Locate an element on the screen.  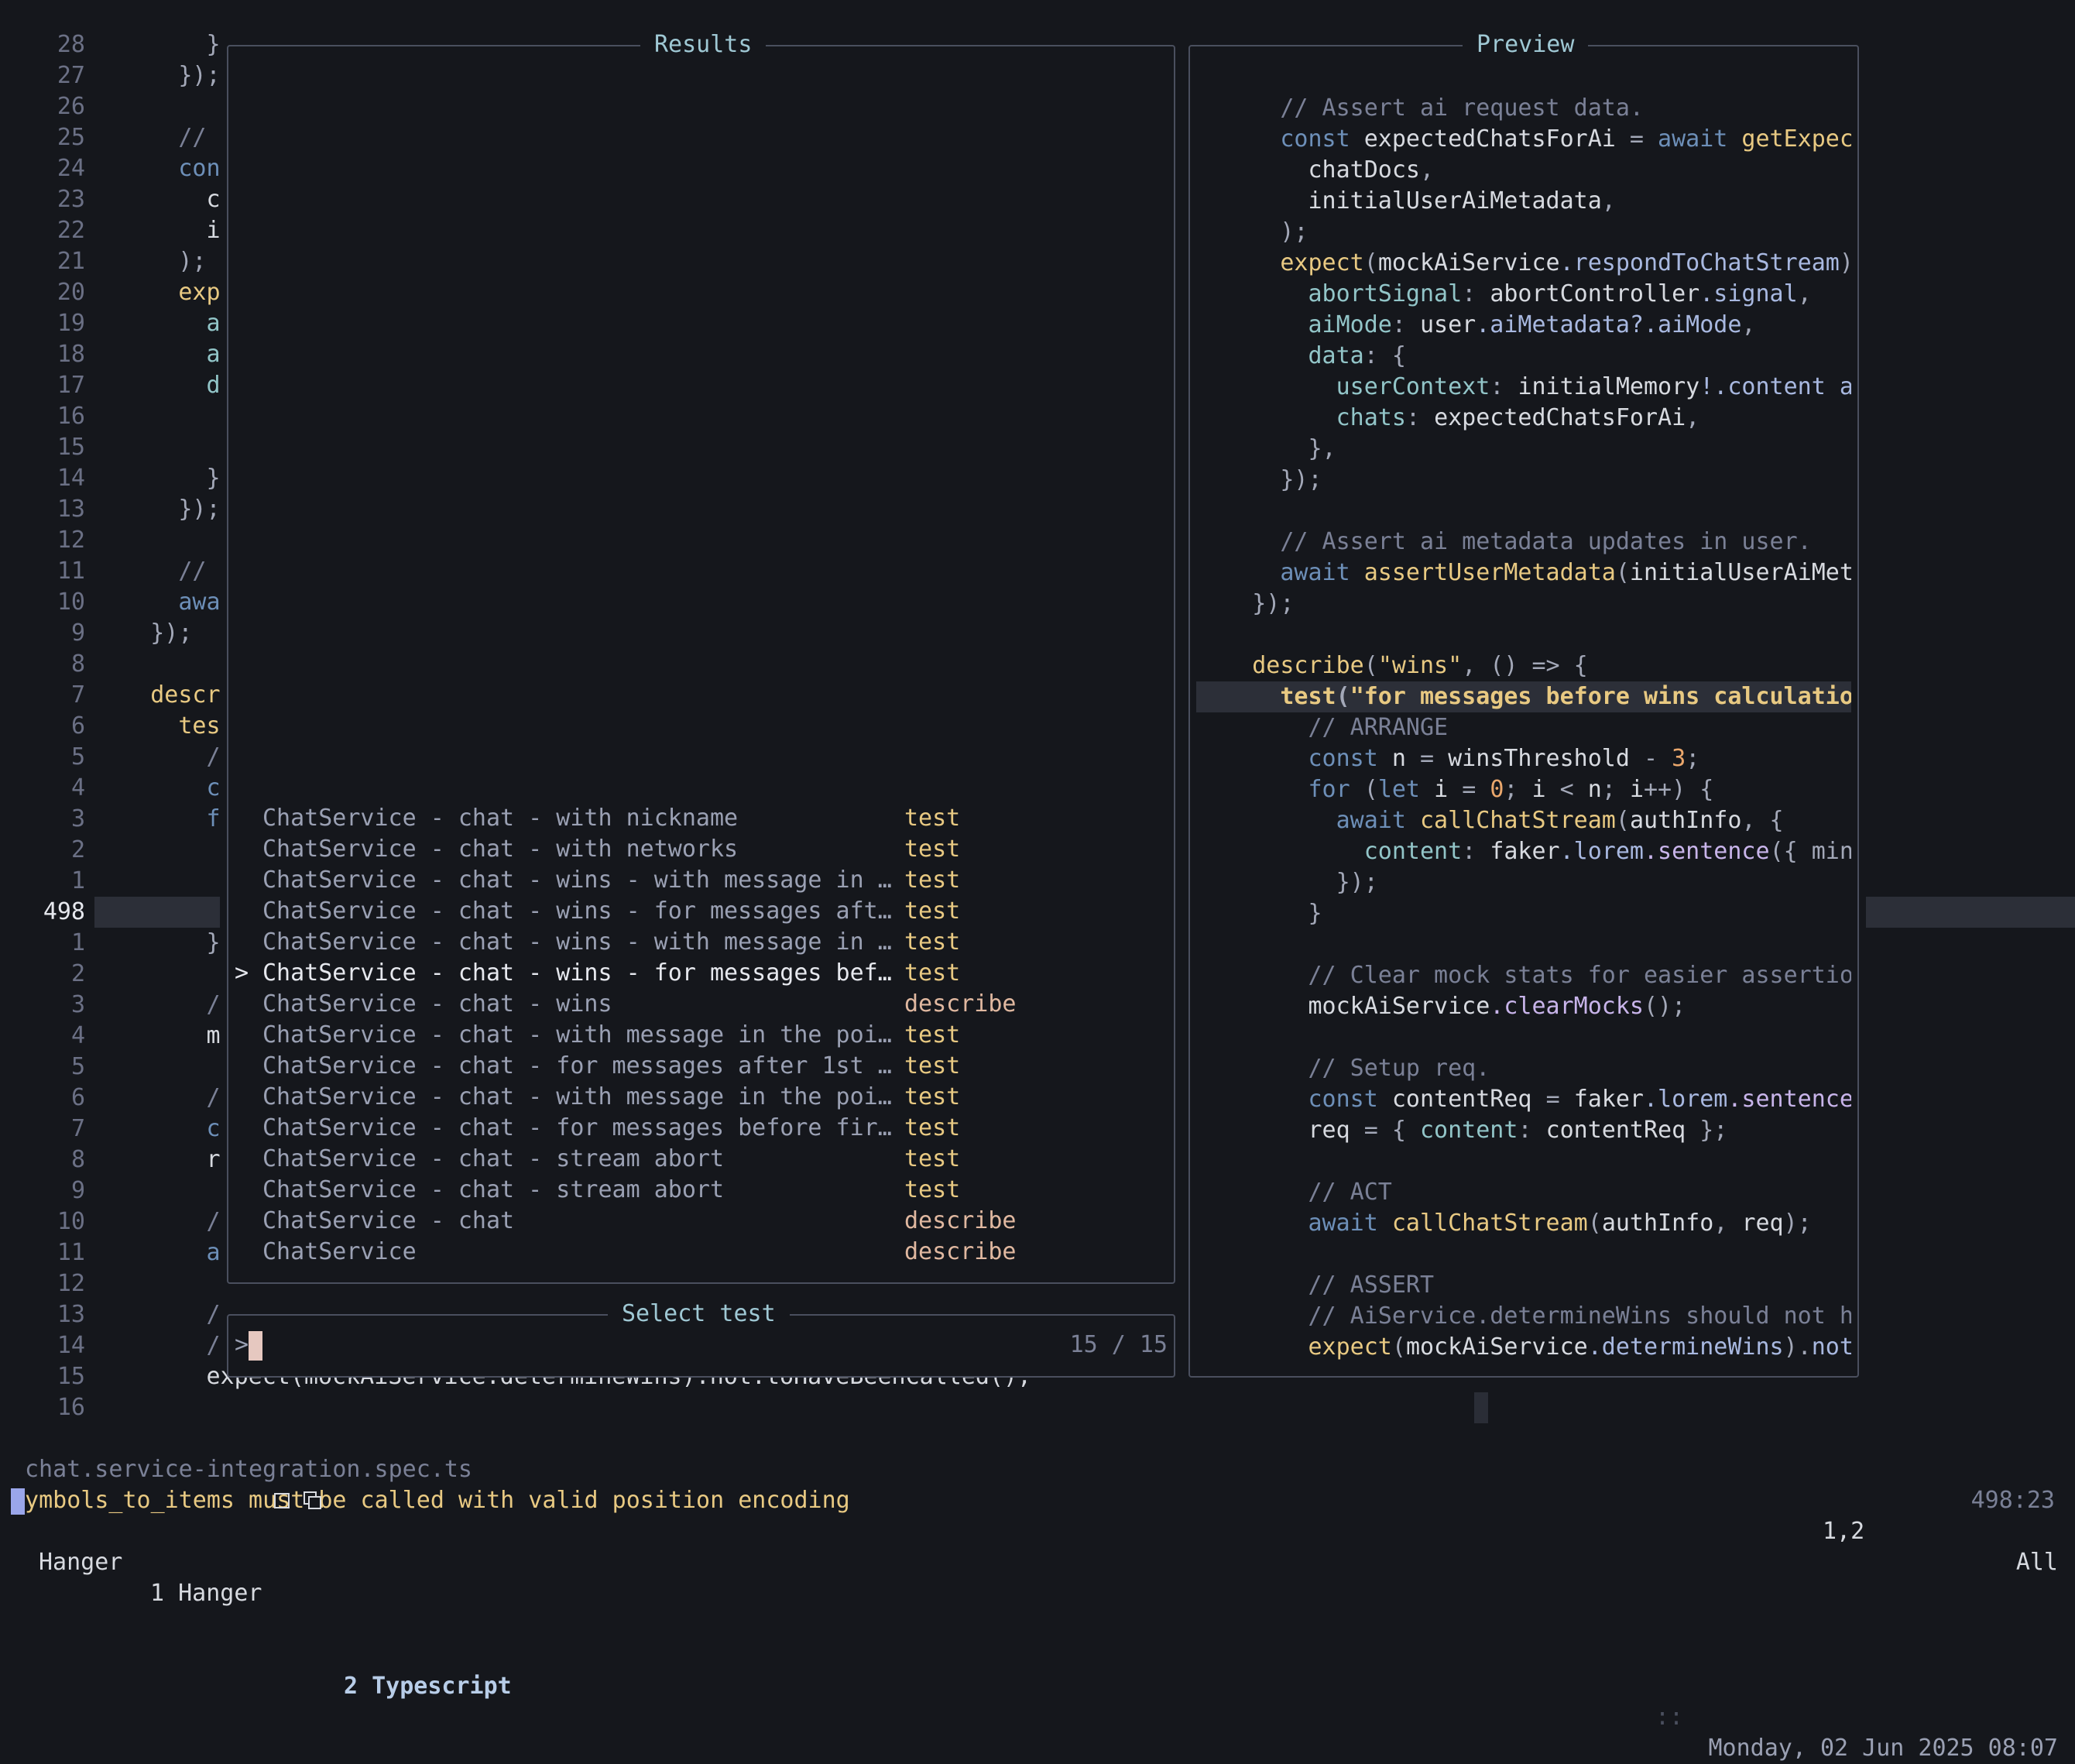
window-2: 2 Typescript is located at coordinates (428, 1686).